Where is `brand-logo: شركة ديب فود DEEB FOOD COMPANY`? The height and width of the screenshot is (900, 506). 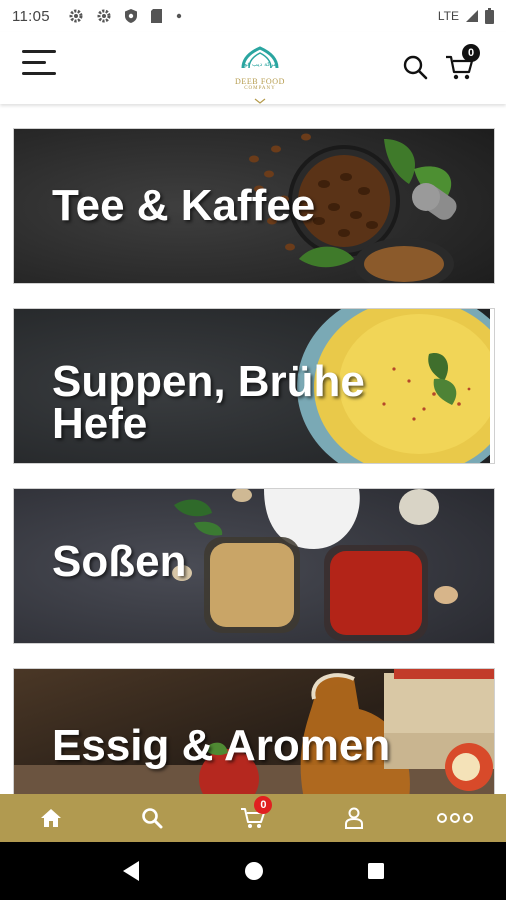 brand-logo: شركة ديب فود DEEB FOOD COMPANY is located at coordinates (260, 75).